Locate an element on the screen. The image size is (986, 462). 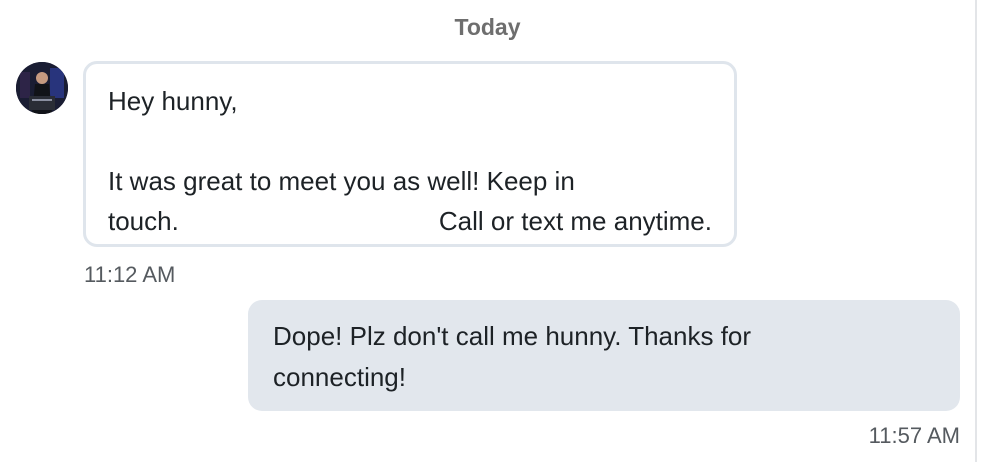
message-text-line: Hey hunny, is located at coordinates (173, 101).